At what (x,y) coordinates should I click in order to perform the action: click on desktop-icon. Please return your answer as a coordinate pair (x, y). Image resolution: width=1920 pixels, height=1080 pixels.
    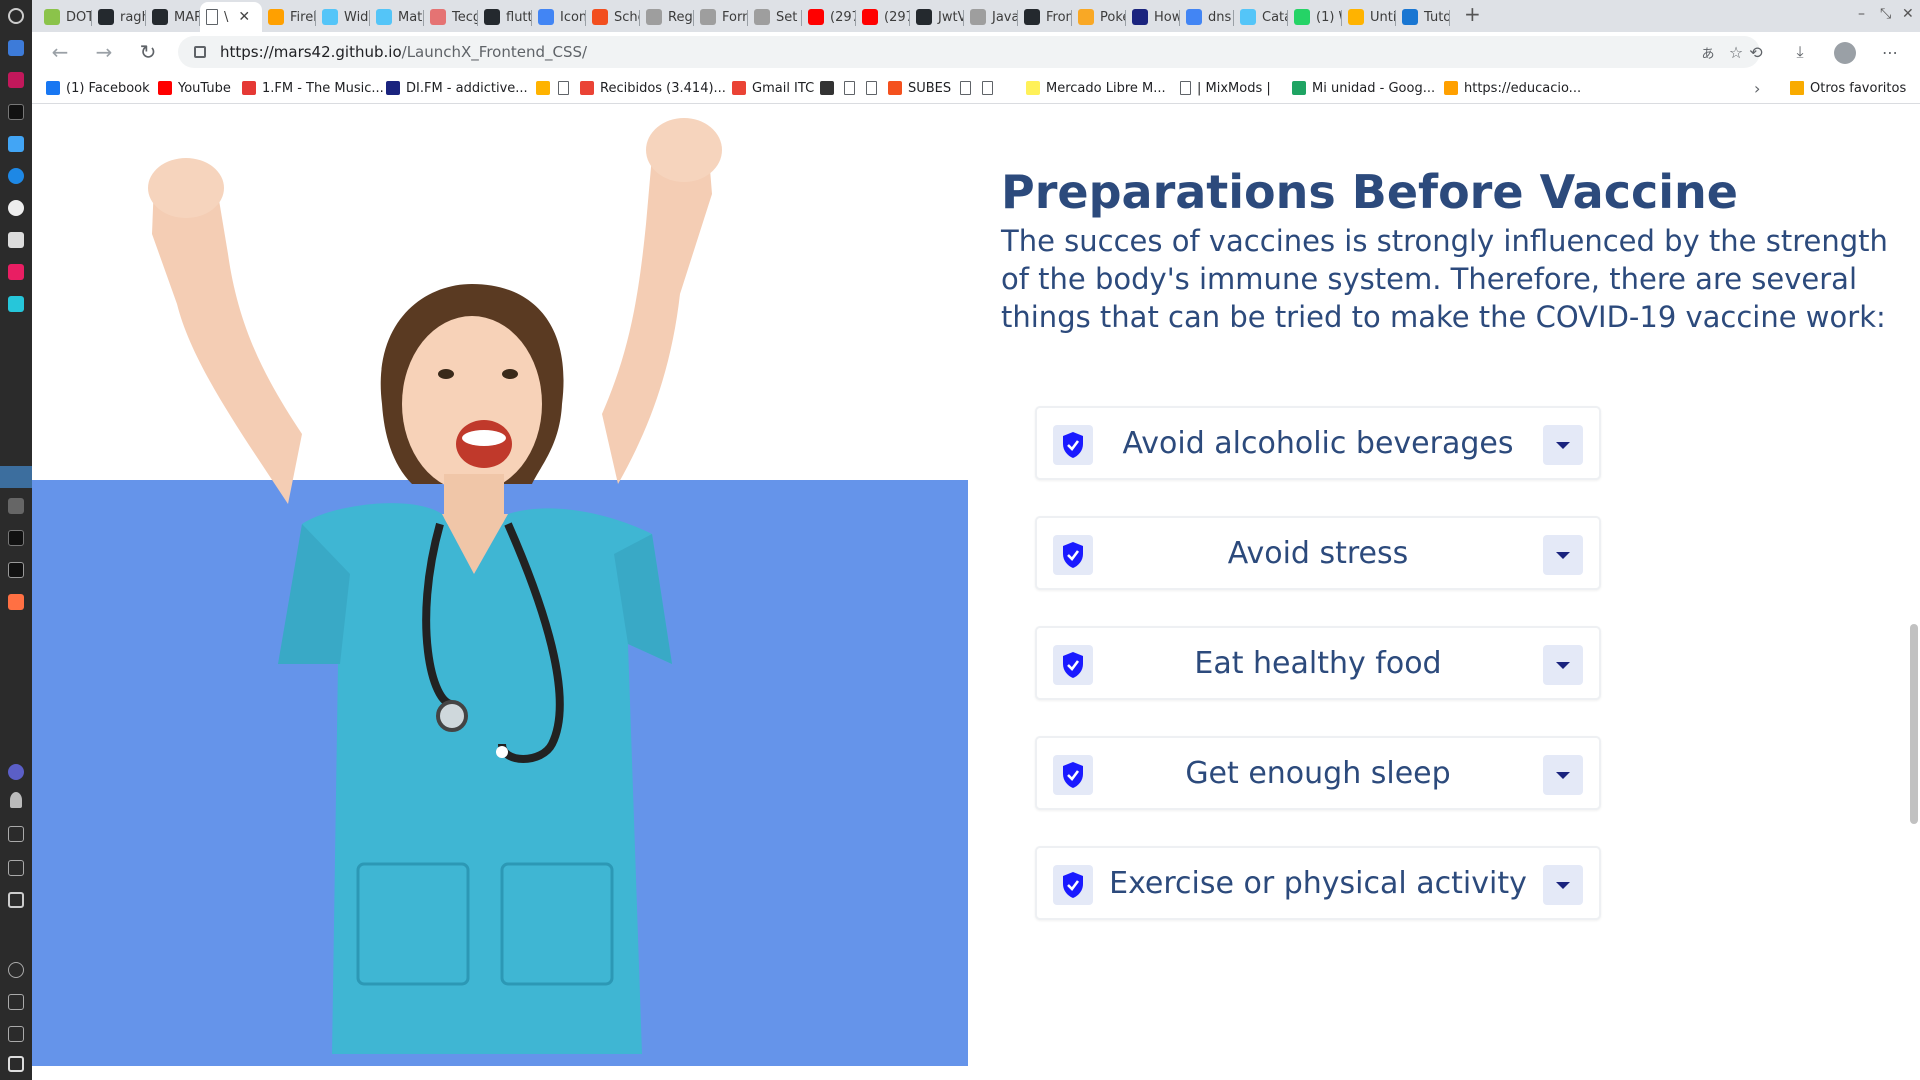
    Looking at the image, I should click on (16, 48).